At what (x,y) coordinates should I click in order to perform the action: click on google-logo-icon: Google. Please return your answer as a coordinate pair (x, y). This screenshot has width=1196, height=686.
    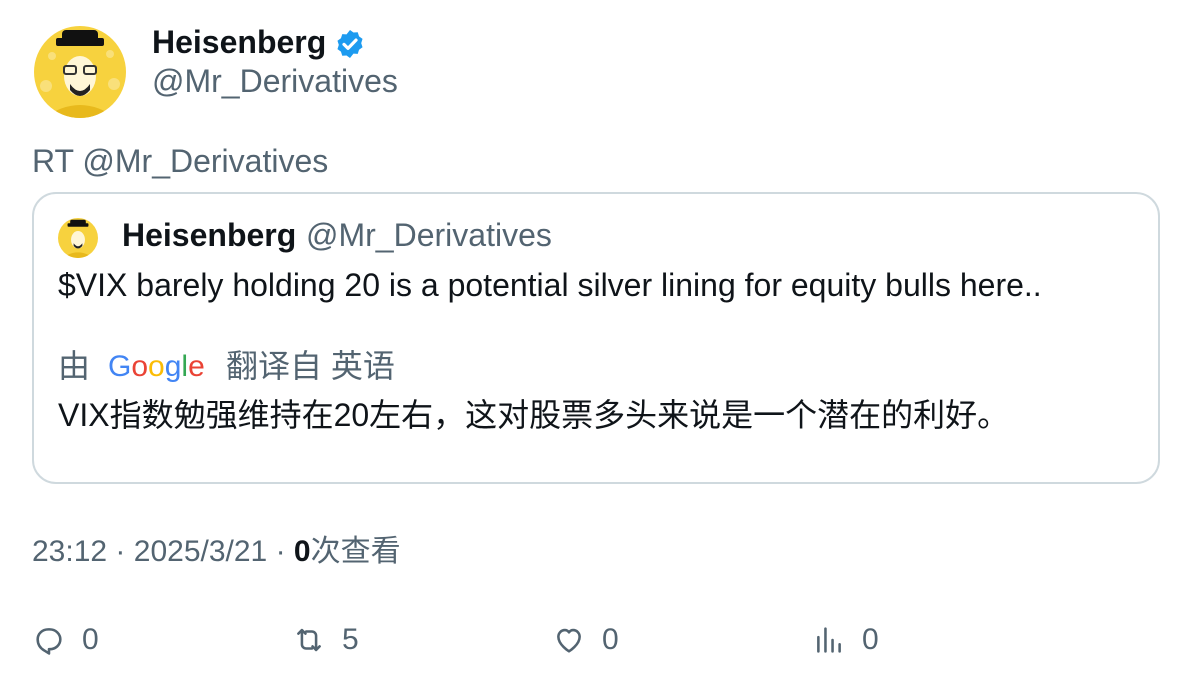
    Looking at the image, I should click on (156, 366).